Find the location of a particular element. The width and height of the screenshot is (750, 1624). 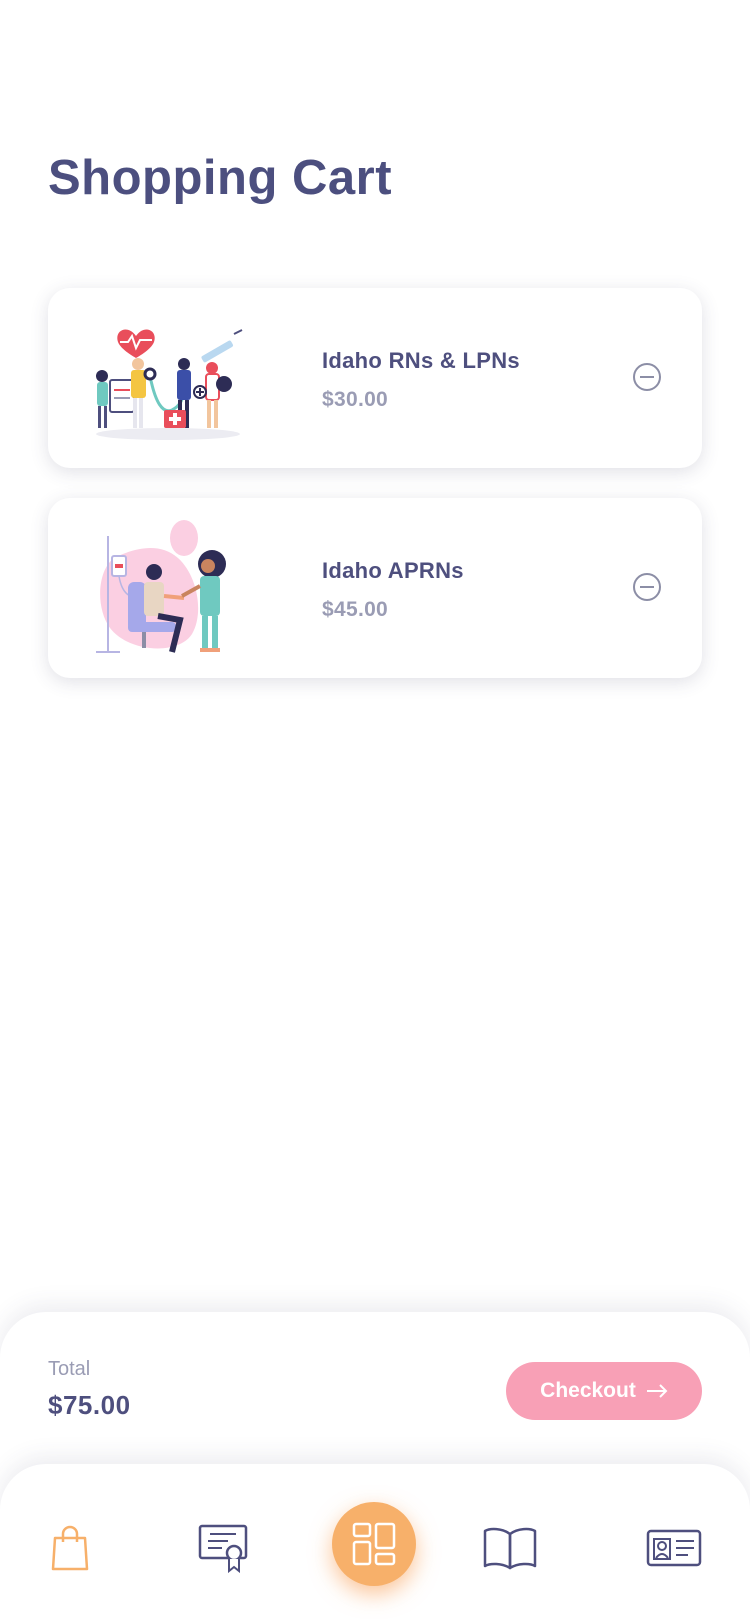

item-name: Idaho RNs & LPNs is located at coordinates (421, 360).